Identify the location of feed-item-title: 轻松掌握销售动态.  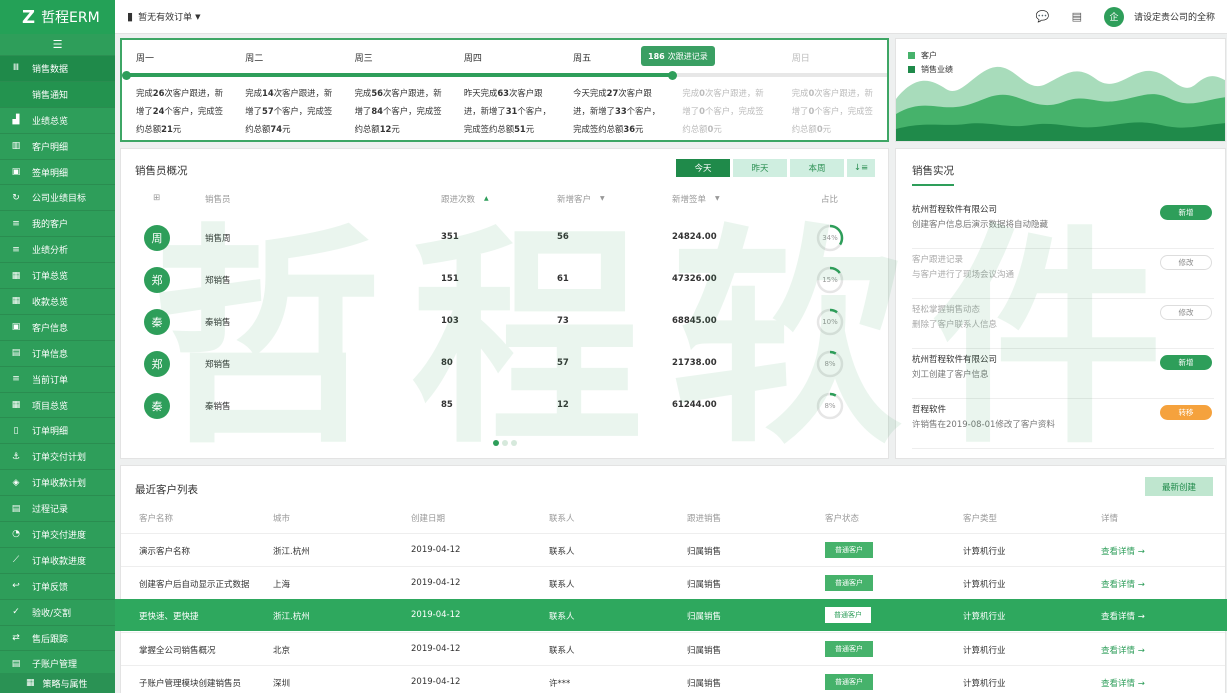
(946, 310).